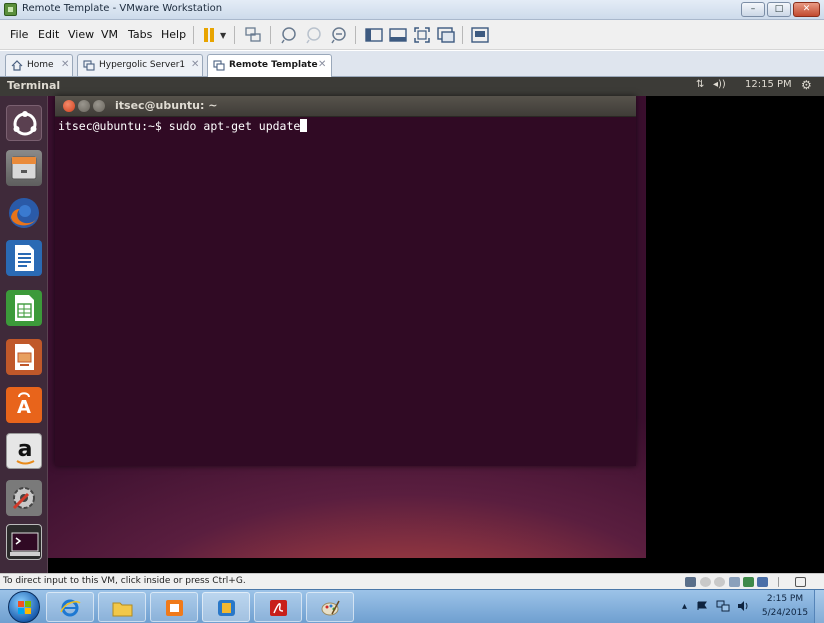 The height and width of the screenshot is (623, 824). I want to click on vsphere-icon, so click(226, 608).